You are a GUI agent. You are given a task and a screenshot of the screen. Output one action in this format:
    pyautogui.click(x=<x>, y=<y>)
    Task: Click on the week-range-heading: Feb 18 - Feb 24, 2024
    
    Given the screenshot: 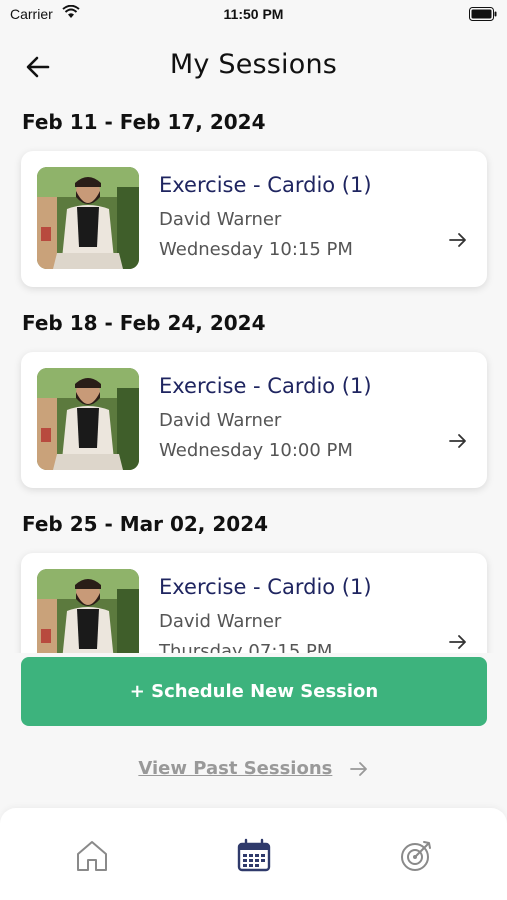 What is the action you would take?
    pyautogui.click(x=144, y=323)
    